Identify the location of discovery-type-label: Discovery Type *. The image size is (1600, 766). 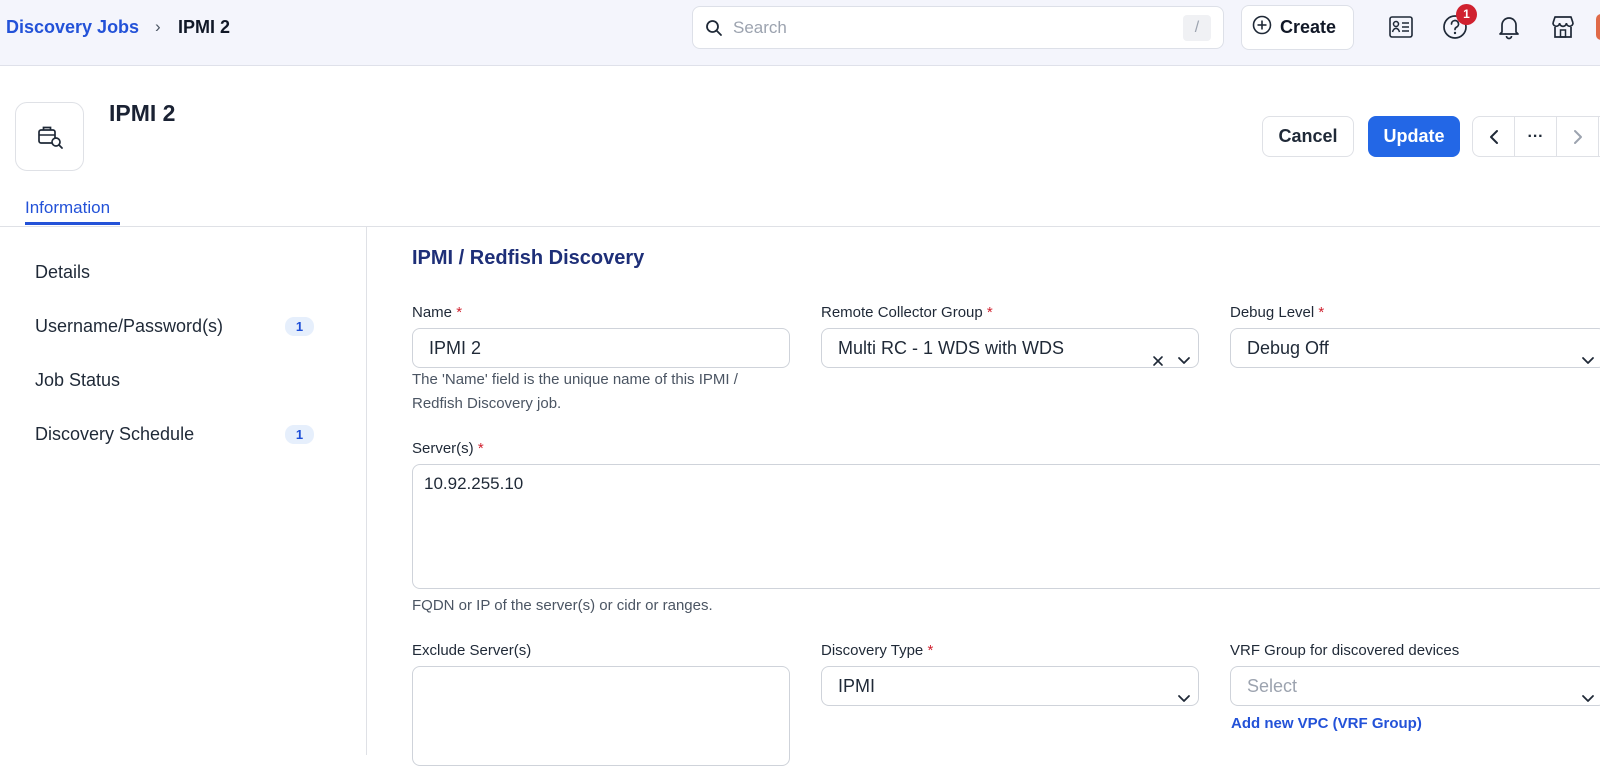
(877, 650).